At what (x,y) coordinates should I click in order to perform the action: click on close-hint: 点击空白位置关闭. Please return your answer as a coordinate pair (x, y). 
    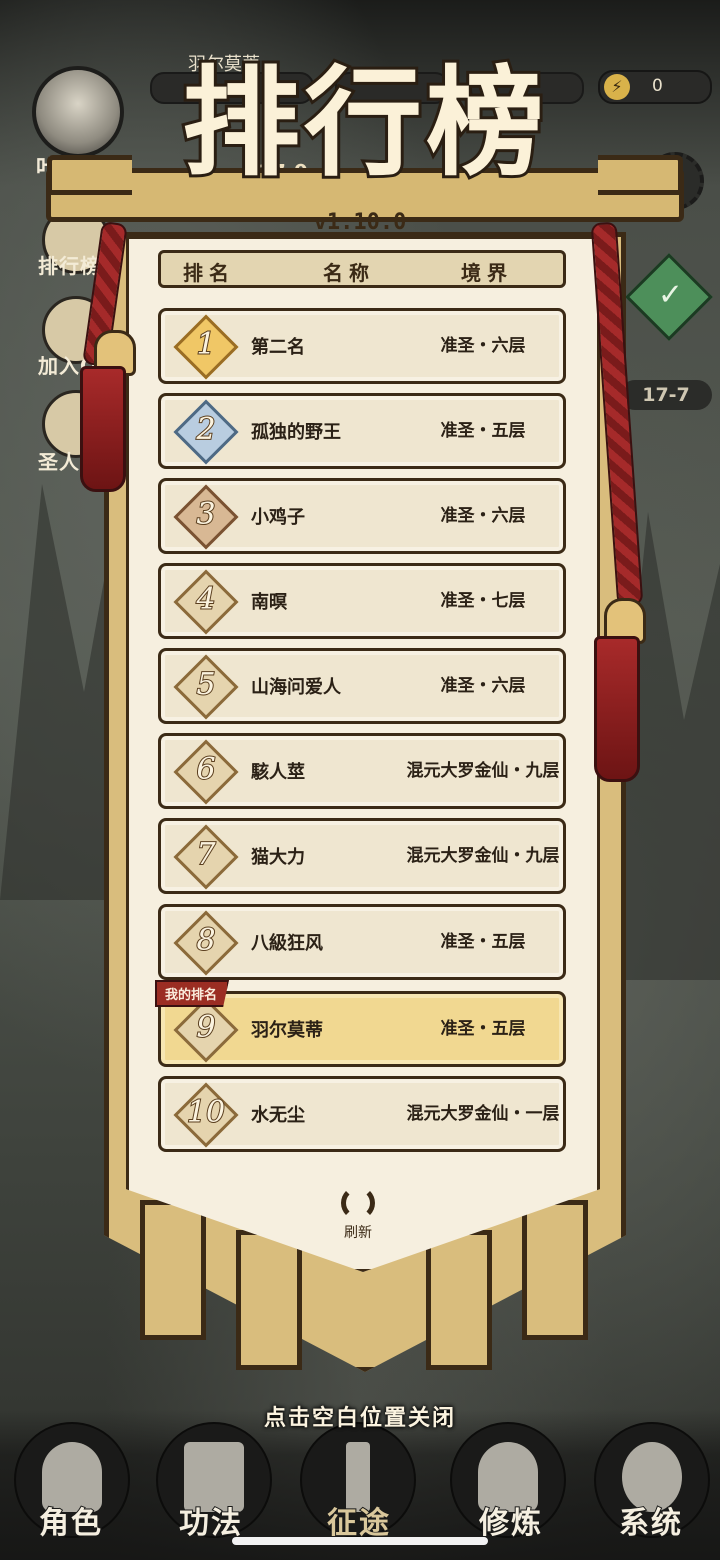
    Looking at the image, I should click on (359, 1418).